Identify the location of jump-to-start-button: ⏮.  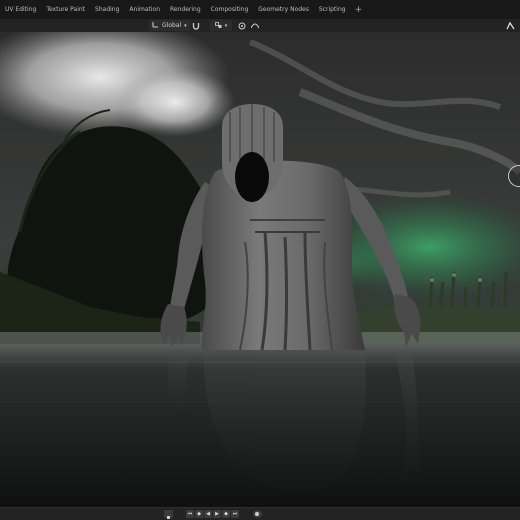
(190, 514).